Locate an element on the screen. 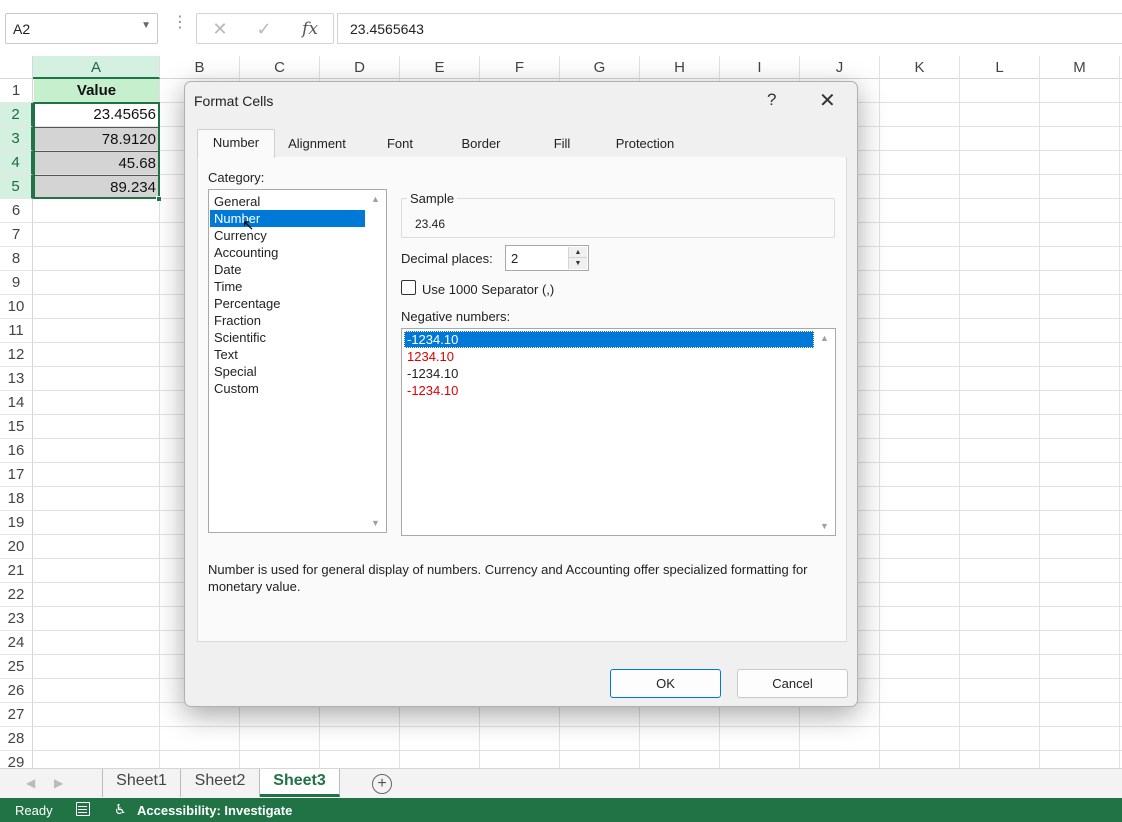 Image resolution: width=1122 pixels, height=822 pixels. row-header-10: 10 is located at coordinates (16, 307).